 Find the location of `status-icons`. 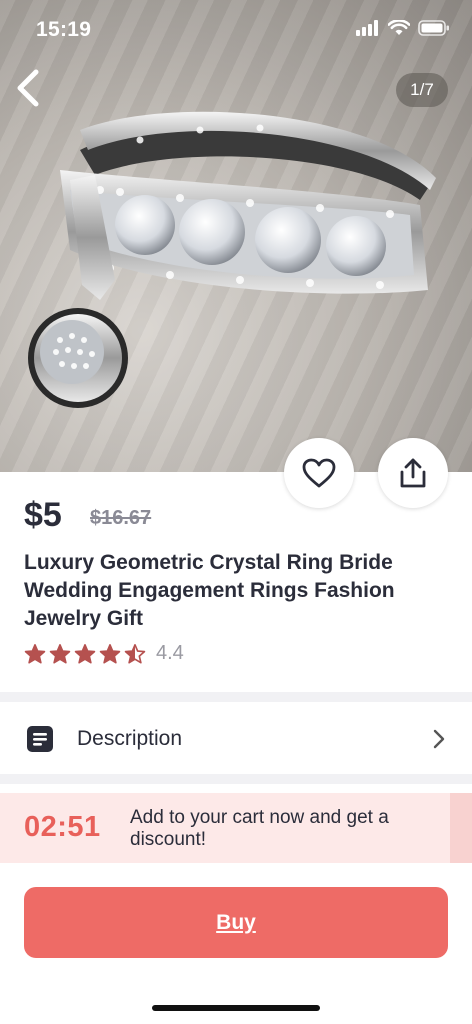

status-icons is located at coordinates (403, 28).